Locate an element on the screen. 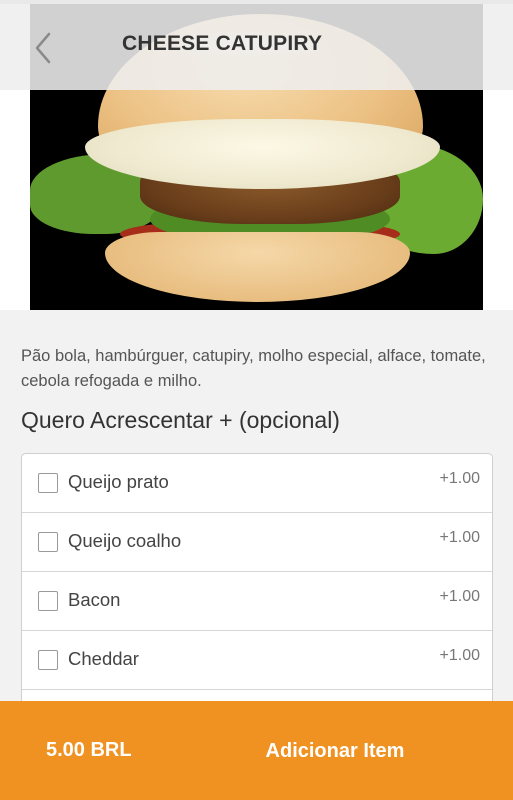  option-row-queijo-coalho: Queijo coalho +1.00 is located at coordinates (257, 542).